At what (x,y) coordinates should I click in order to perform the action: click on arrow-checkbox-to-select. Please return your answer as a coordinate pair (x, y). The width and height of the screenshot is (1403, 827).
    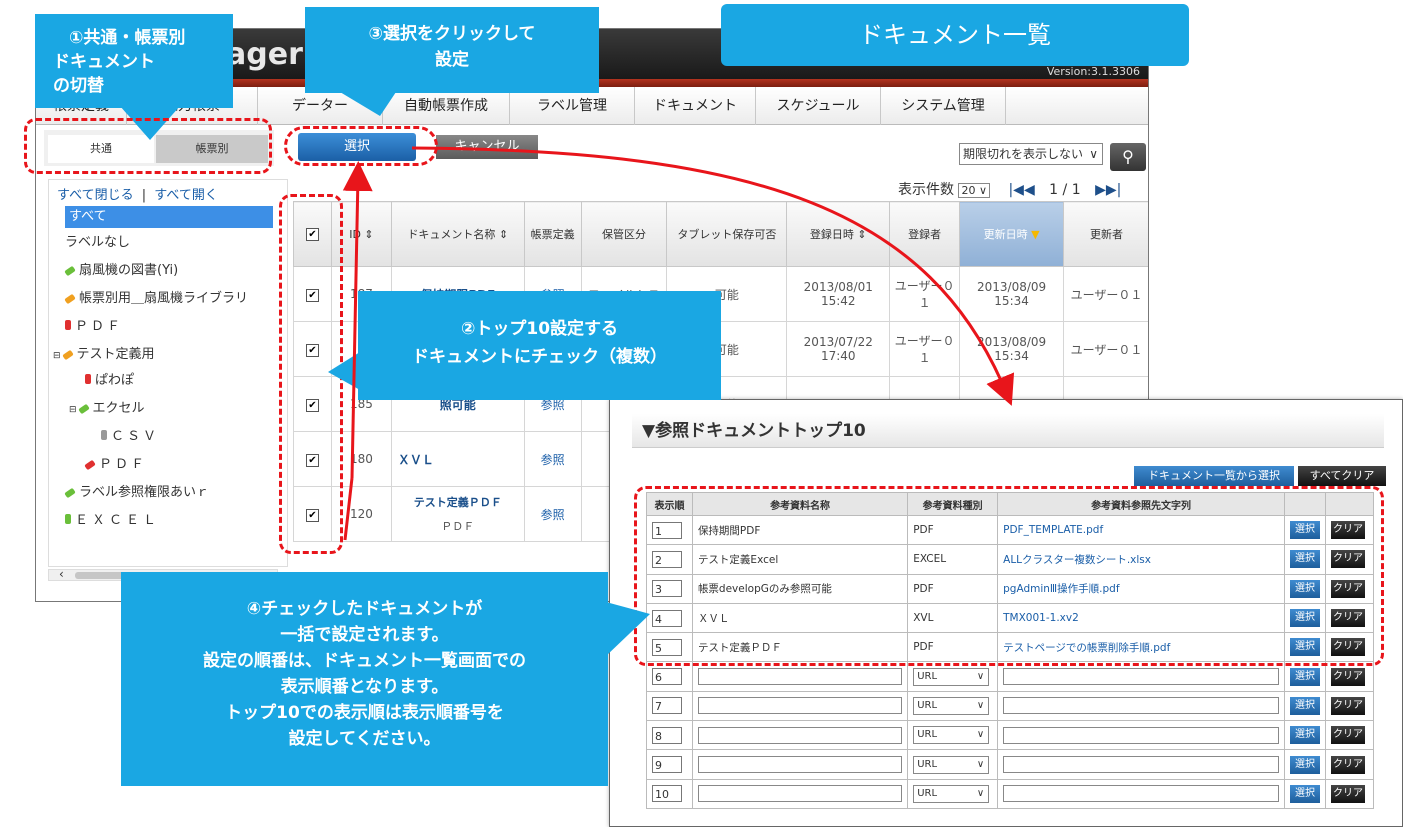
    Looking at the image, I should click on (357, 320).